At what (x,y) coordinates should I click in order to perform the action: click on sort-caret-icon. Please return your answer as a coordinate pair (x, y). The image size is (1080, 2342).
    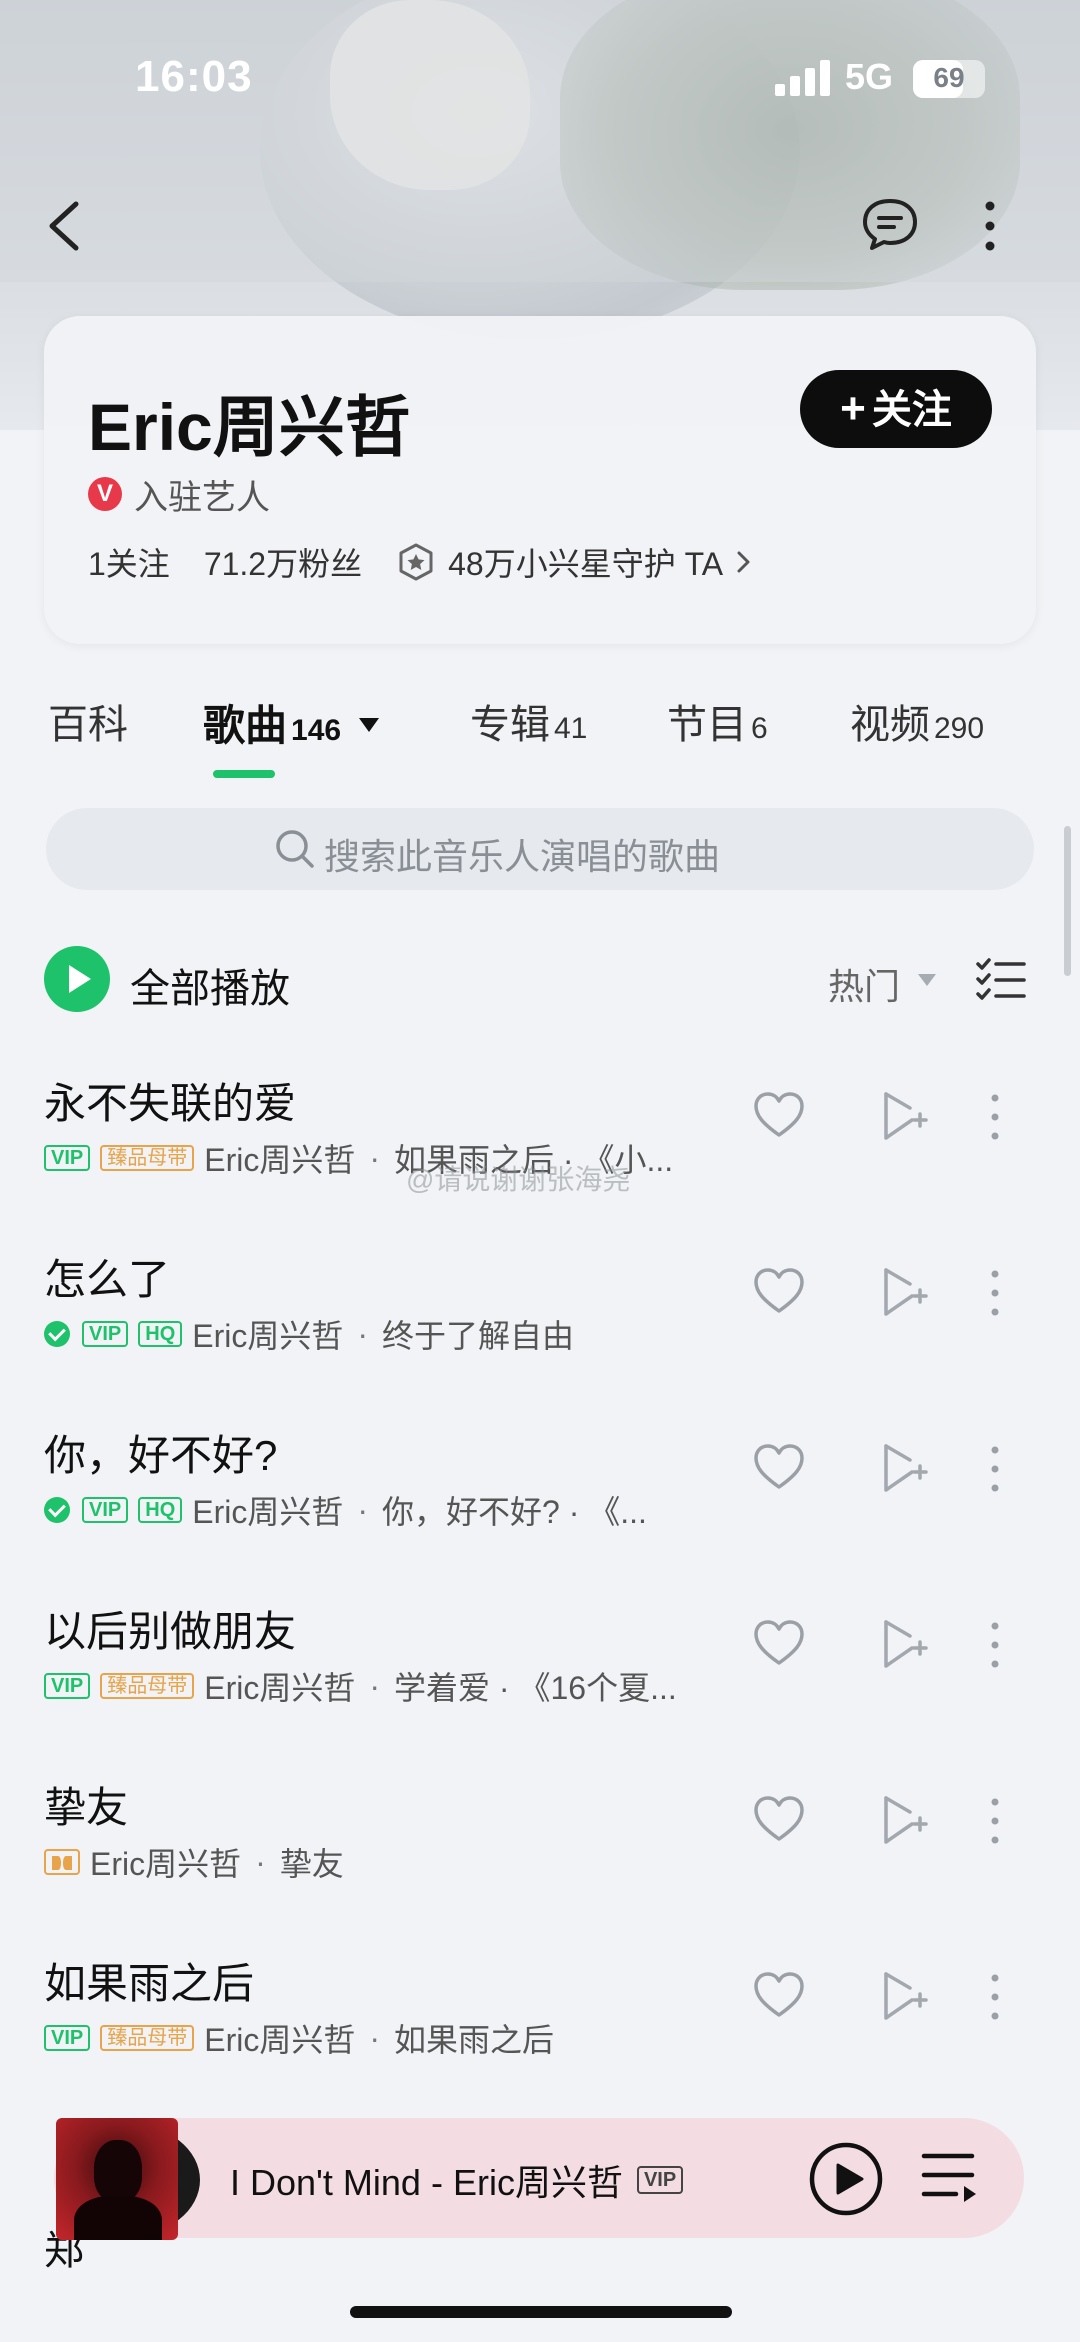
    Looking at the image, I should click on (927, 980).